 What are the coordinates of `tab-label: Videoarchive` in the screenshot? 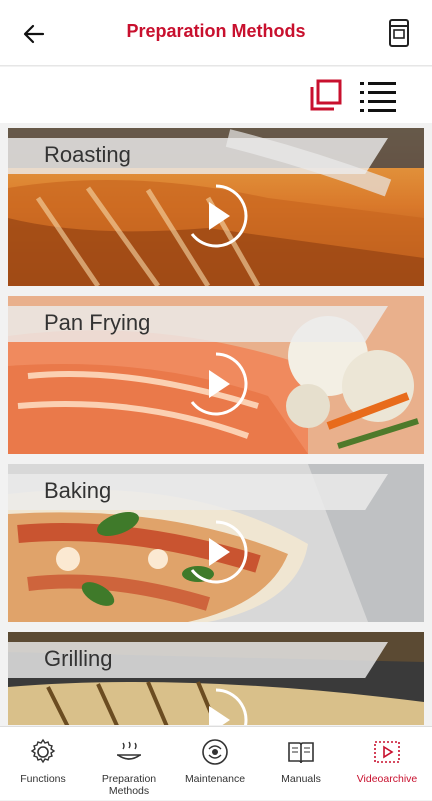 It's located at (387, 779).